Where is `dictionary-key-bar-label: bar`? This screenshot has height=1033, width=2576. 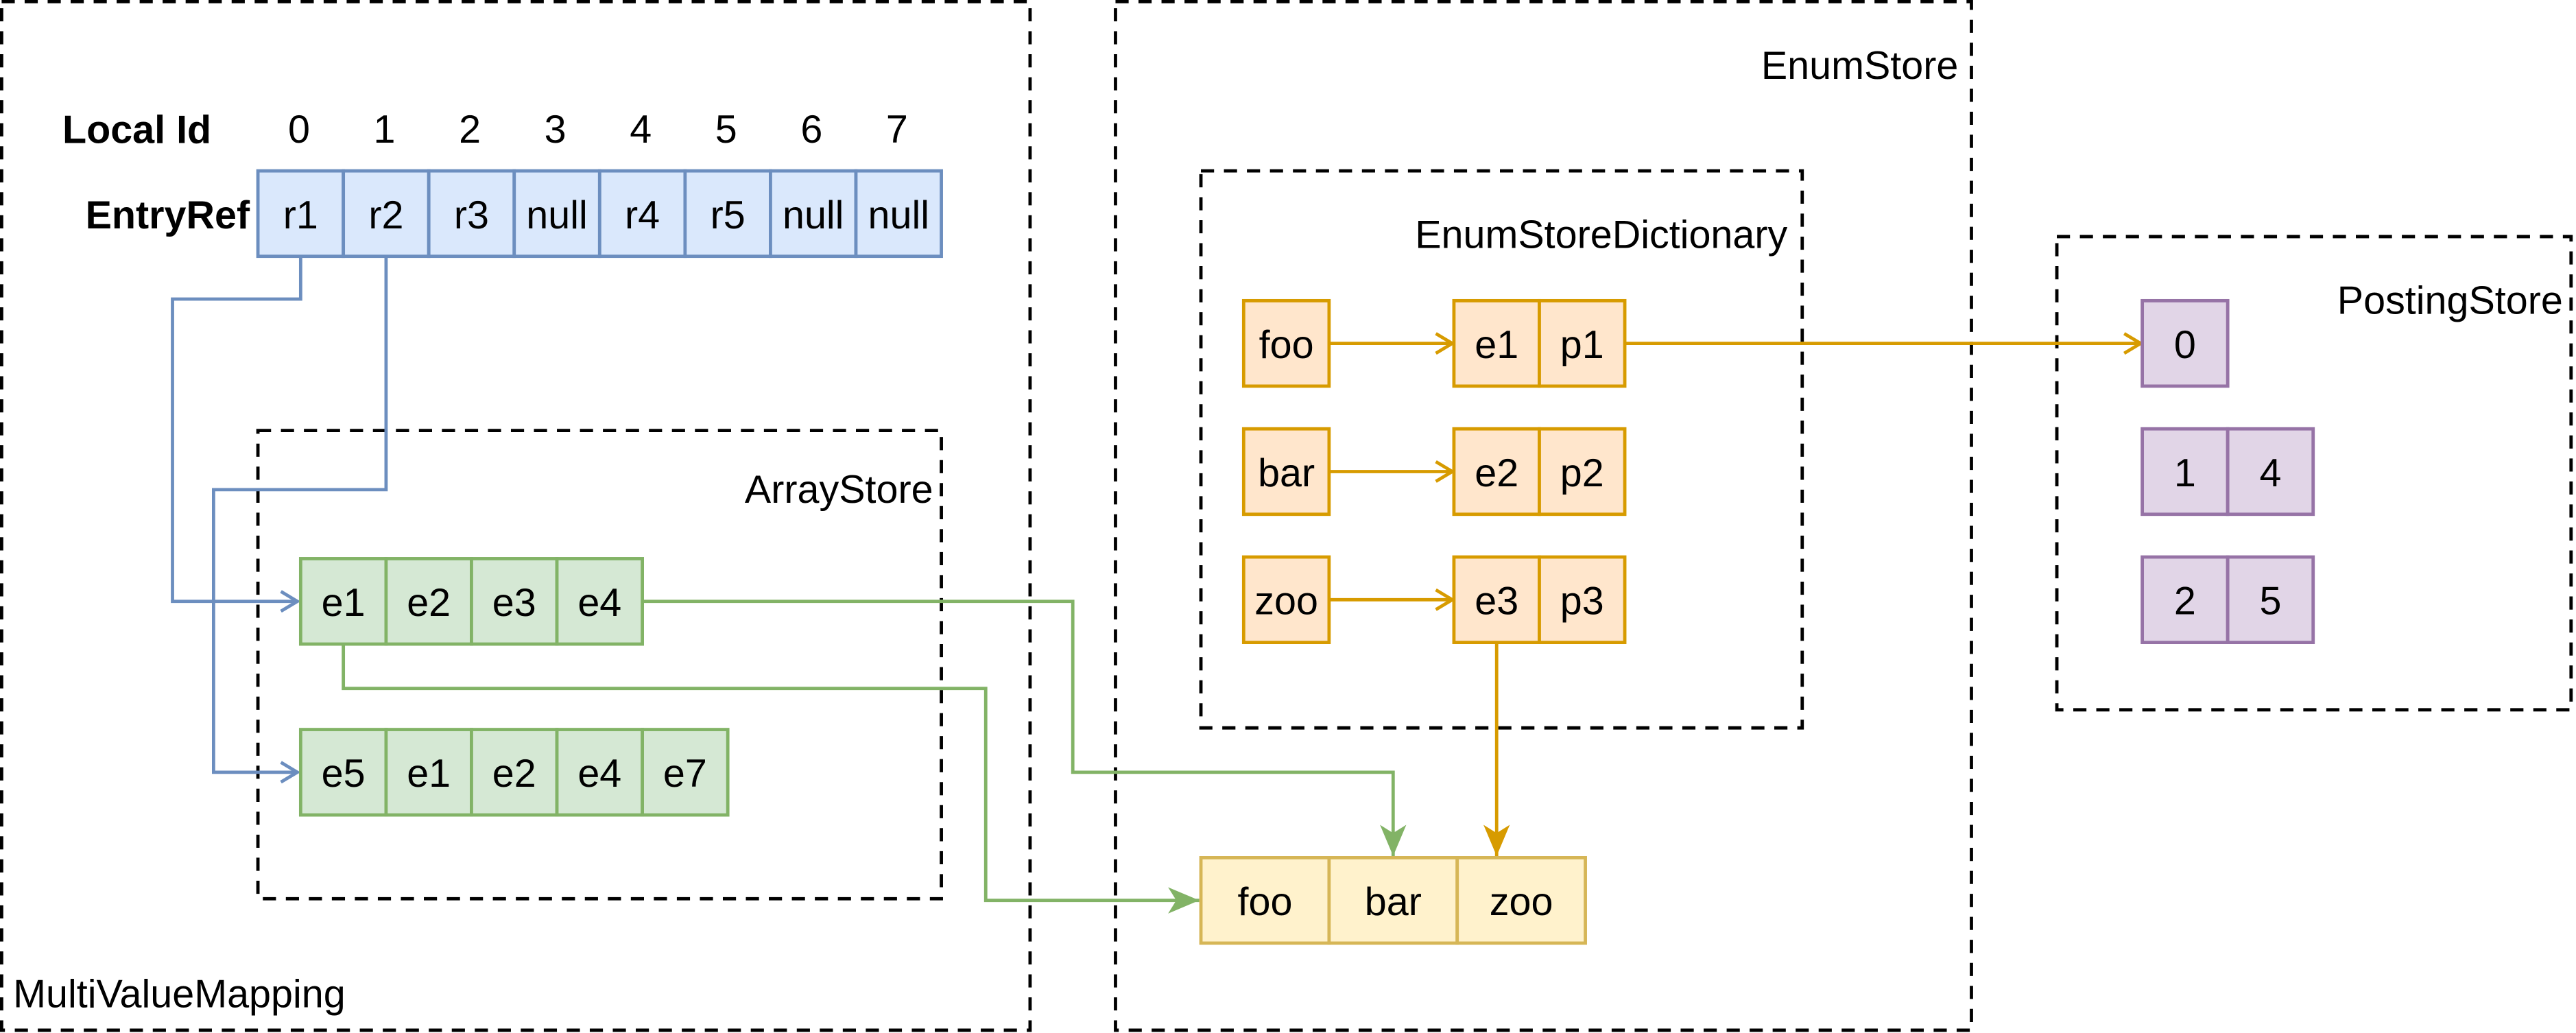
dictionary-key-bar-label: bar is located at coordinates (1286, 473).